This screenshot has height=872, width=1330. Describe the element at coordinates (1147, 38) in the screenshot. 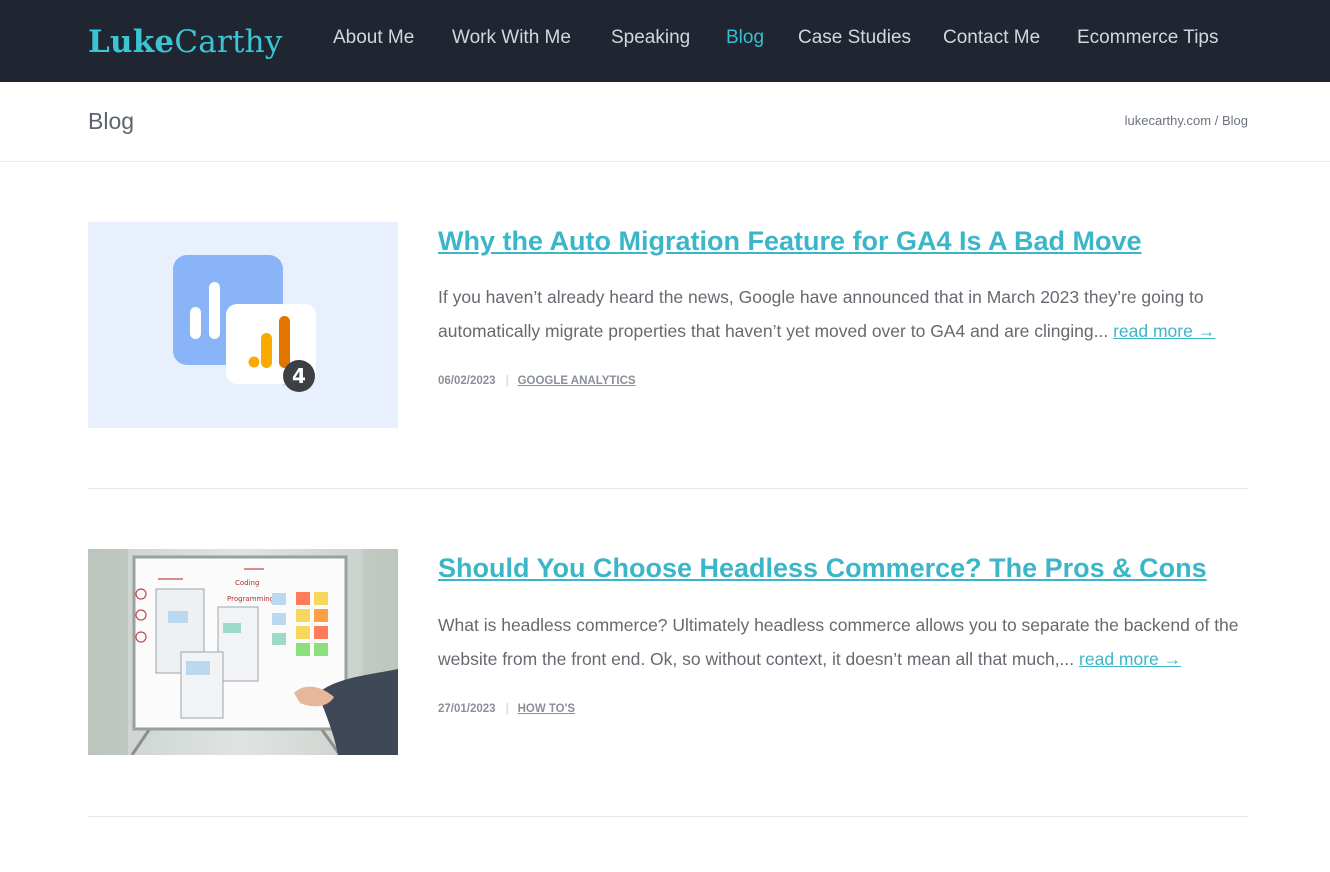

I see `nav-ecommerce-tips: Ecommerce Tips` at that location.